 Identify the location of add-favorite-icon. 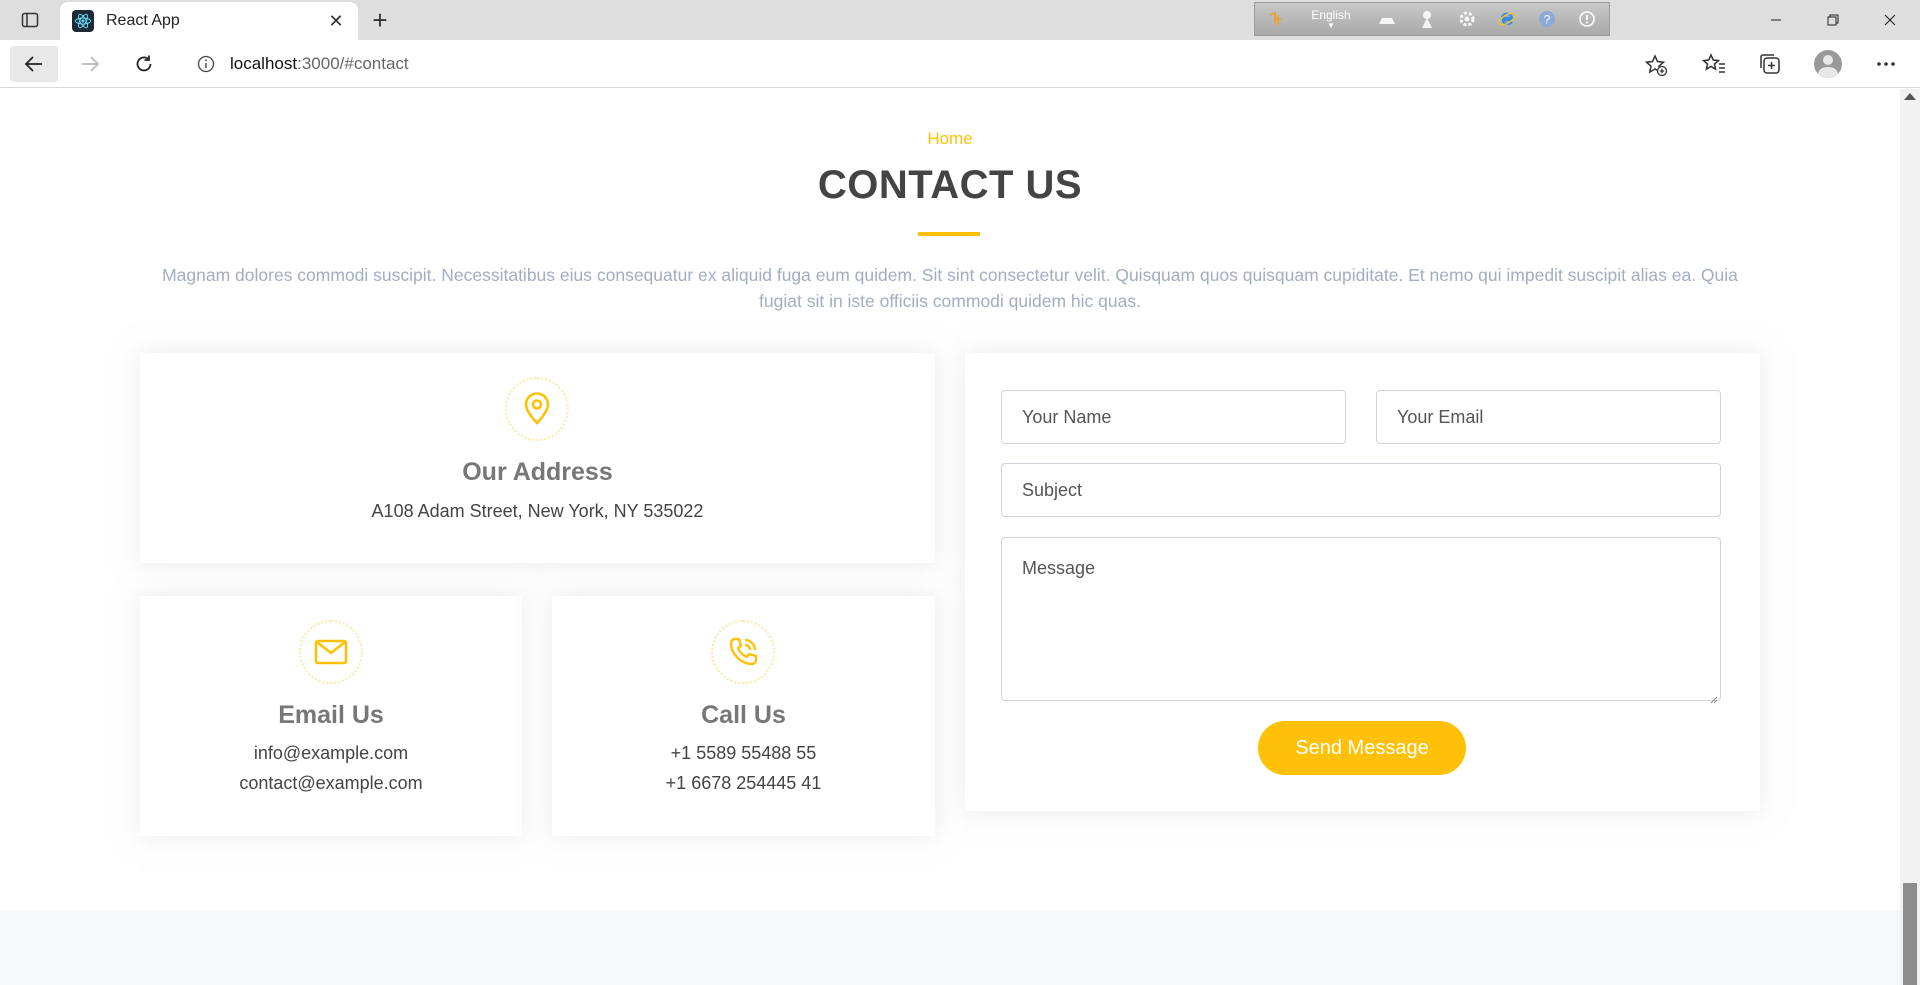
(1656, 65).